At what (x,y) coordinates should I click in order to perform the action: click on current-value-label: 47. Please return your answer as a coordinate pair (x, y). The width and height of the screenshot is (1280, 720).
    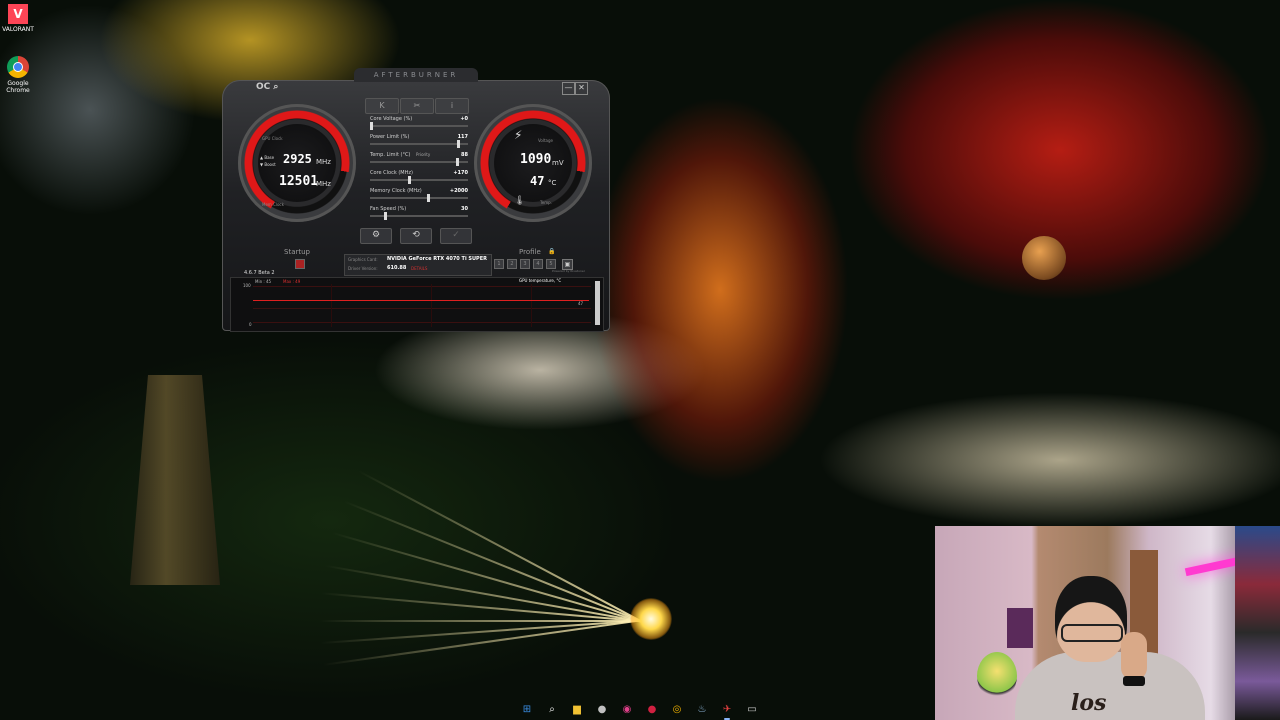
    Looking at the image, I should click on (581, 303).